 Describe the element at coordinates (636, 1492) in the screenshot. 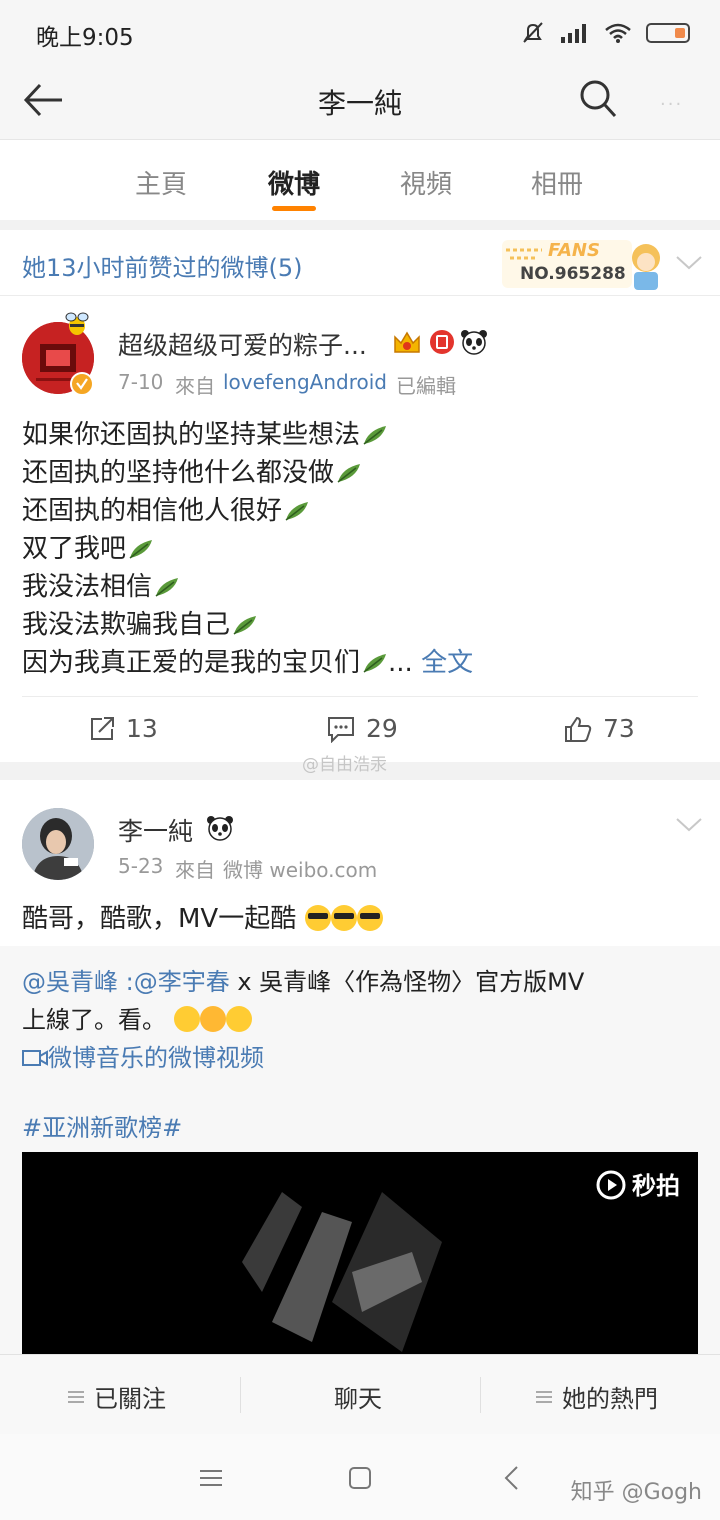

I see `attribution-watermark: 知乎 @Gogh` at that location.